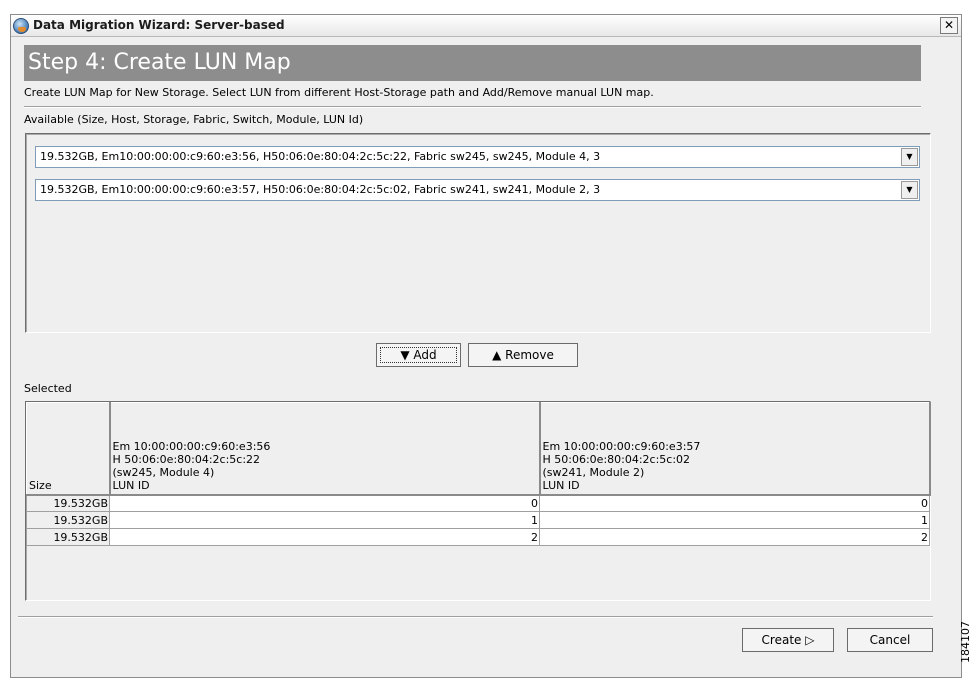 Image resolution: width=980 pixels, height=686 pixels. I want to click on header-line: H 50:06:0e:80:04:2c:5c:22, so click(186, 459).